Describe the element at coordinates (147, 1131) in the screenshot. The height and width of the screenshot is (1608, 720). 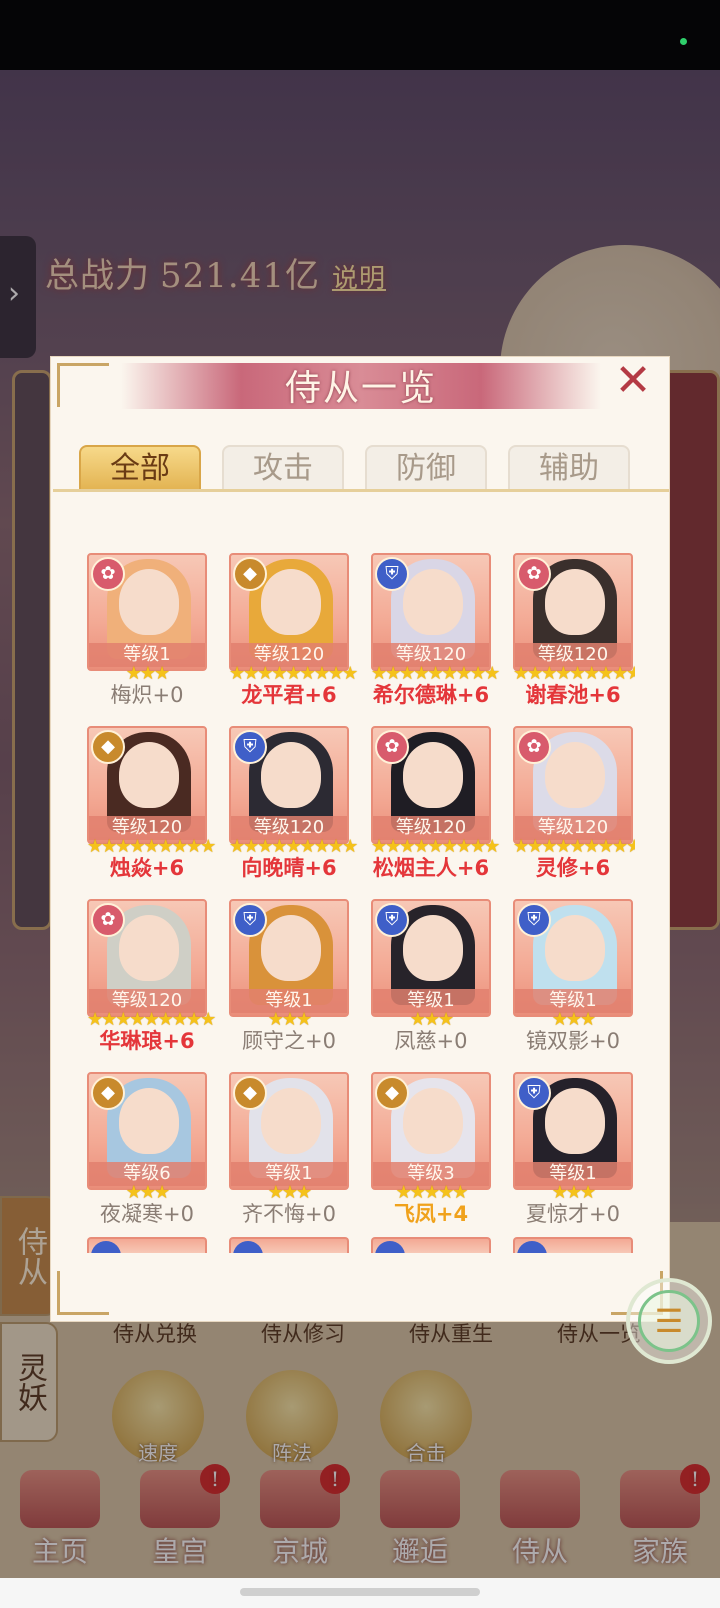
I see `attendant-portrait: ◆ 等级6` at that location.